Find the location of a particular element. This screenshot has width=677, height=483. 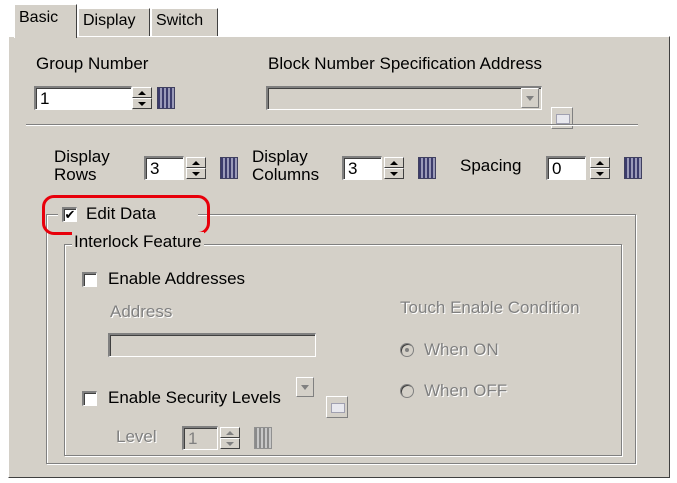

enable-security-levels-checkbox is located at coordinates (89, 398).